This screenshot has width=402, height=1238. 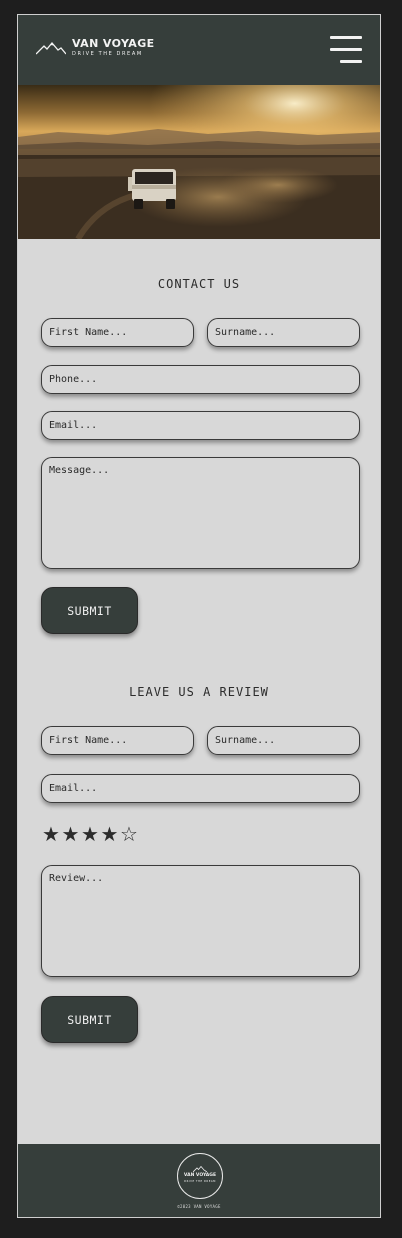 I want to click on contact-message-input, so click(x=200, y=513).